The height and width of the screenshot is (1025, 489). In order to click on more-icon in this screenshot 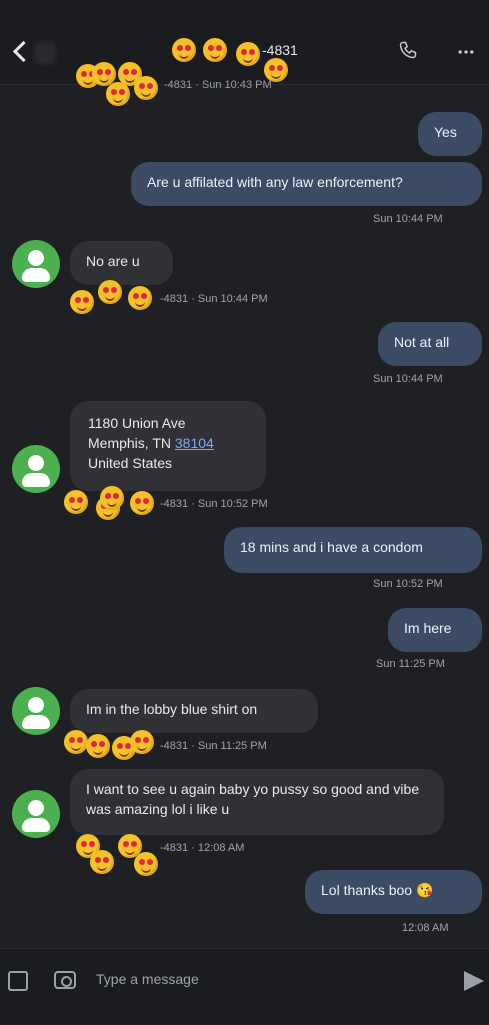, I will do `click(466, 52)`.